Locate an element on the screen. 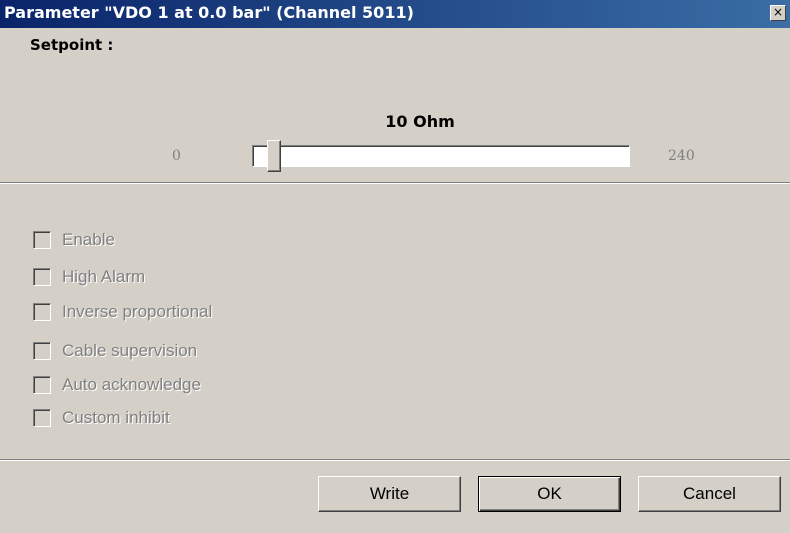 This screenshot has height=533, width=790. checkbox-label: Cable supervision is located at coordinates (130, 350).